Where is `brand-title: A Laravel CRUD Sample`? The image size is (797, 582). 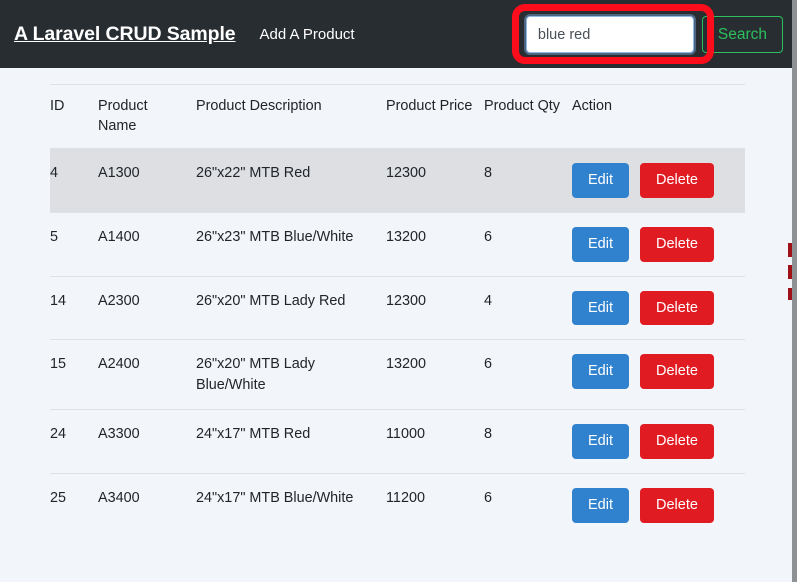
brand-title: A Laravel CRUD Sample is located at coordinates (125, 34).